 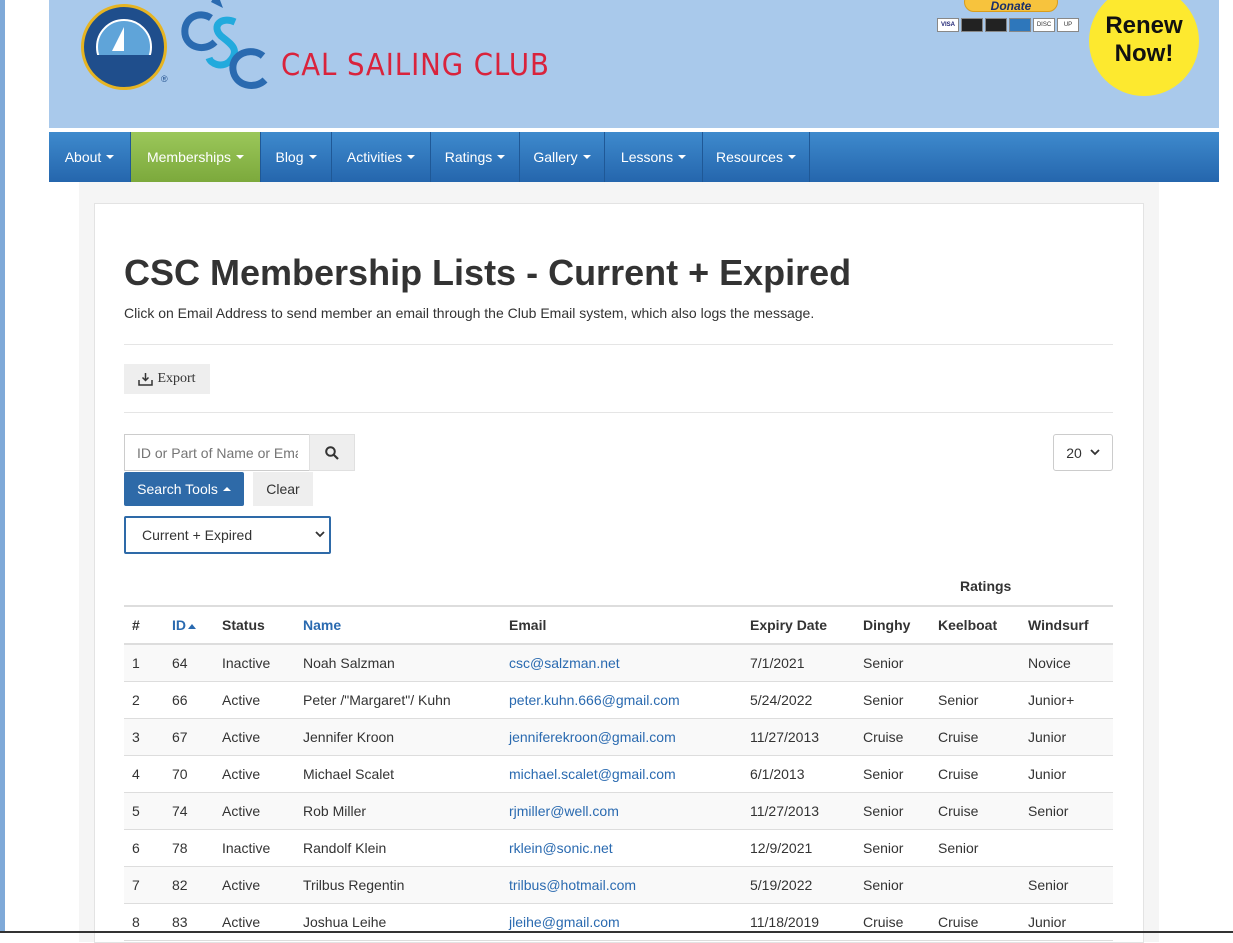 I want to click on search-icon, so click(x=332, y=452).